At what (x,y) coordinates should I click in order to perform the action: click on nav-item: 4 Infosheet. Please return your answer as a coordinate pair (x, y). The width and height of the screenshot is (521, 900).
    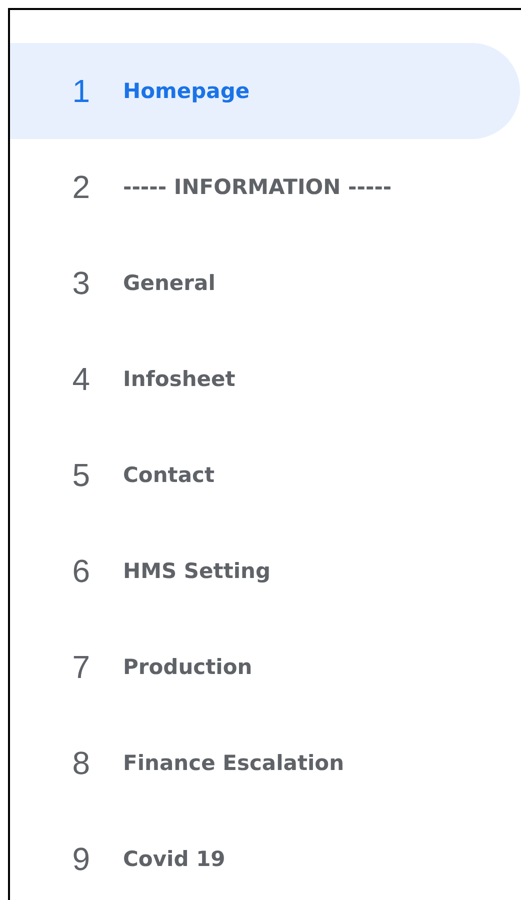
    Looking at the image, I should click on (265, 379).